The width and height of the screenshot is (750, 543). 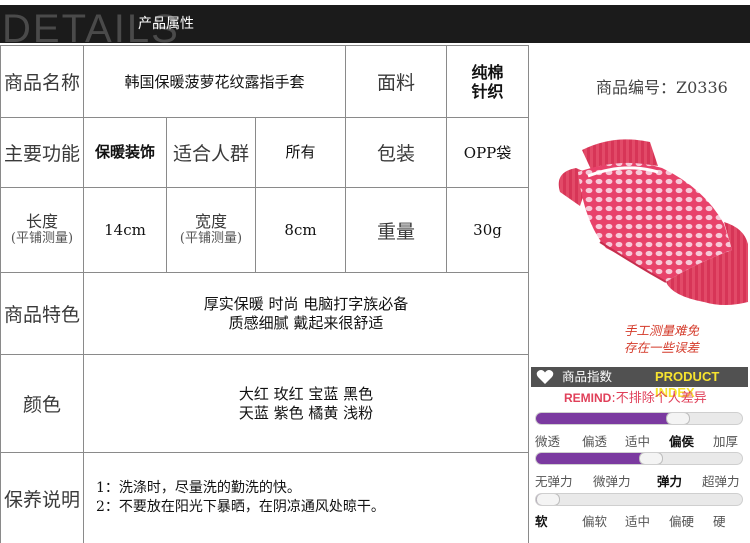 I want to click on table-row: 主要功能 保暖装饰 适合人群 所有 包装 OPP袋, so click(x=265, y=152).